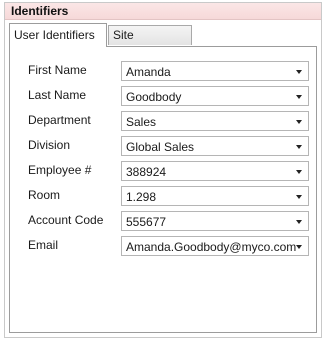 This screenshot has width=326, height=342. Describe the element at coordinates (146, 222) in the screenshot. I see `account-code-value: 555677` at that location.